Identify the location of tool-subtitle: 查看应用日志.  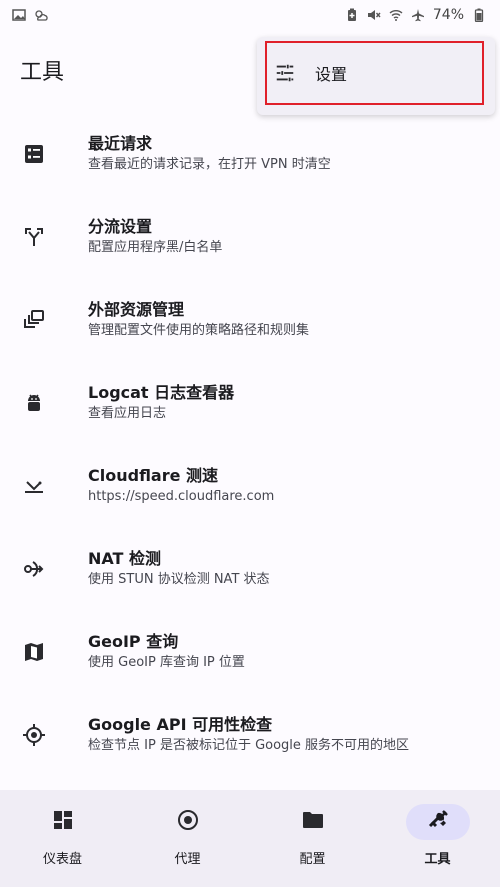
(127, 413).